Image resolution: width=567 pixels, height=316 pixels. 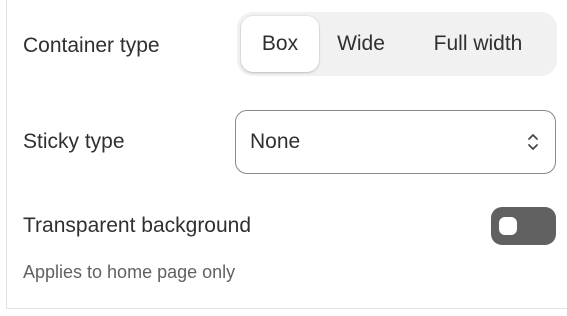 I want to click on container-type-option-wide: Wide, so click(x=361, y=44).